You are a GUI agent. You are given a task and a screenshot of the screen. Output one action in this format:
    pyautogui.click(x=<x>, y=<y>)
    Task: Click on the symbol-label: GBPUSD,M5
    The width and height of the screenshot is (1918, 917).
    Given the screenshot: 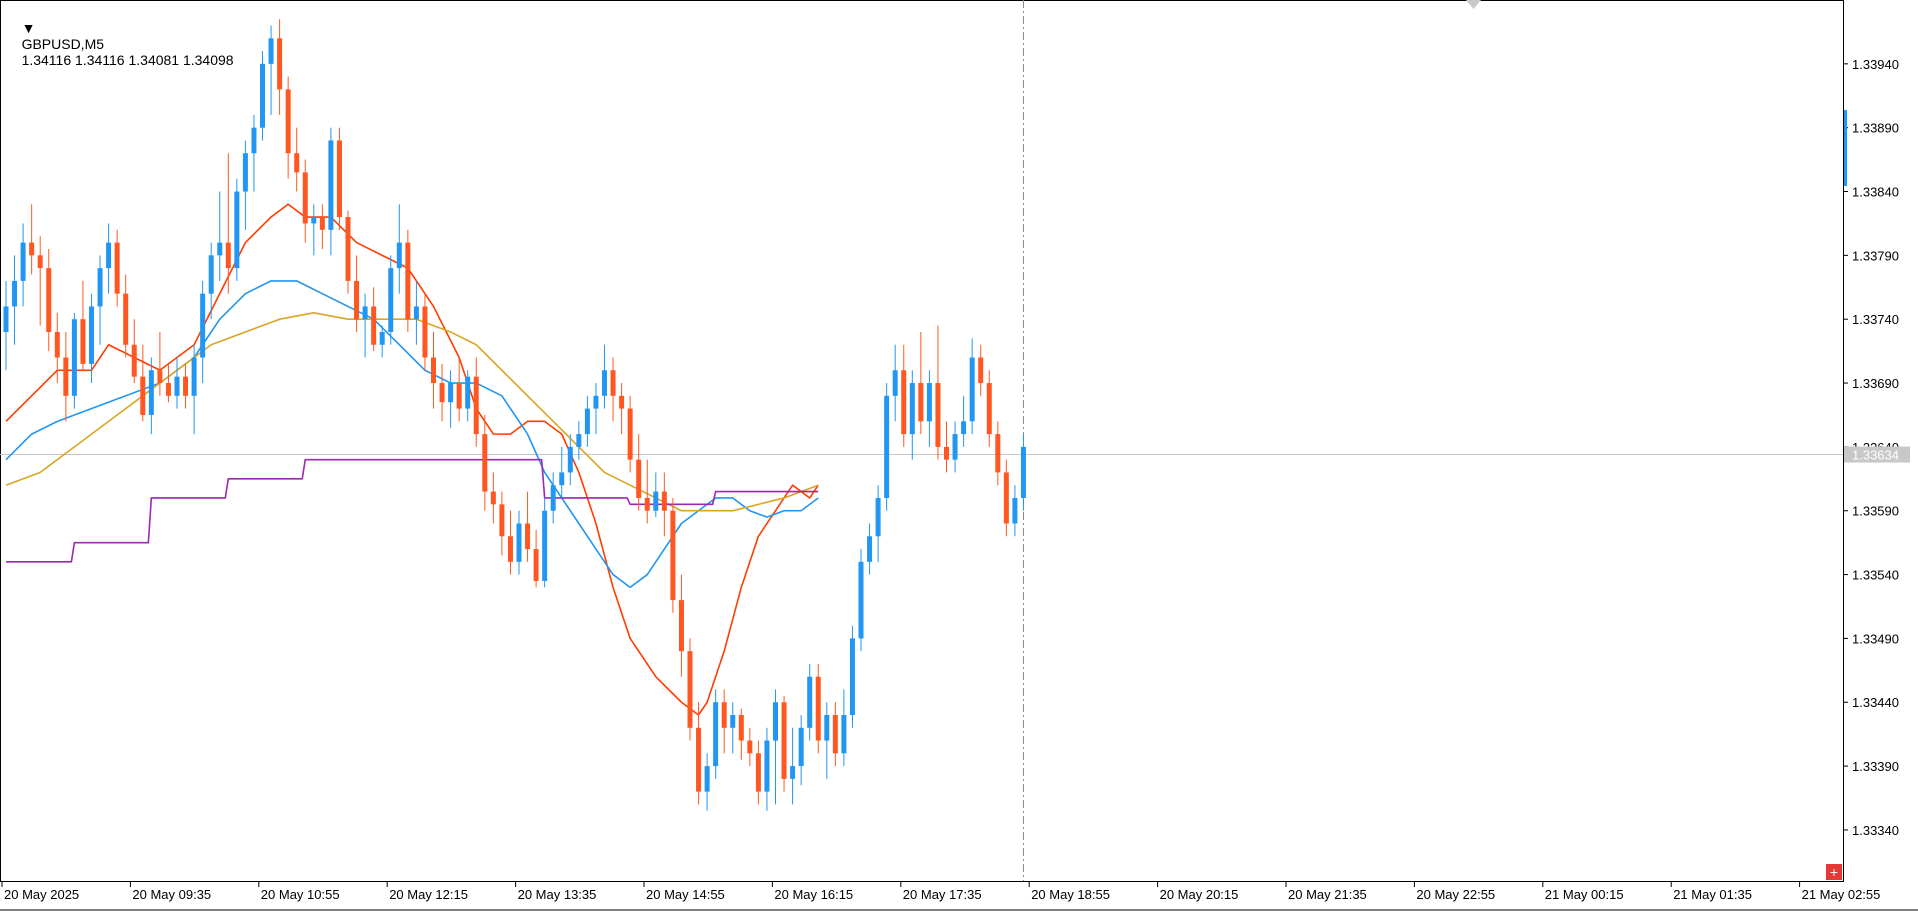 What is the action you would take?
    pyautogui.click(x=63, y=44)
    